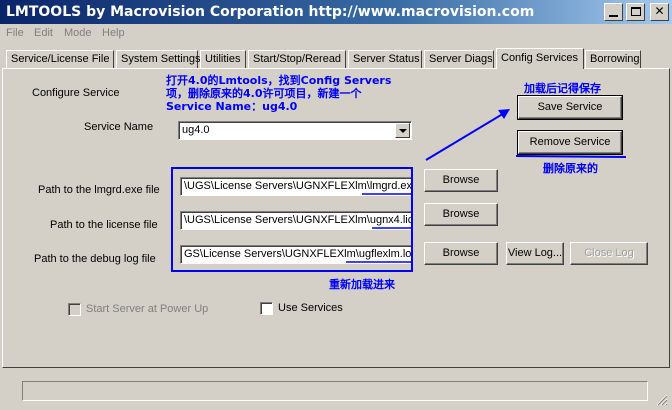  I want to click on arrow-head-icon, so click(504, 114).